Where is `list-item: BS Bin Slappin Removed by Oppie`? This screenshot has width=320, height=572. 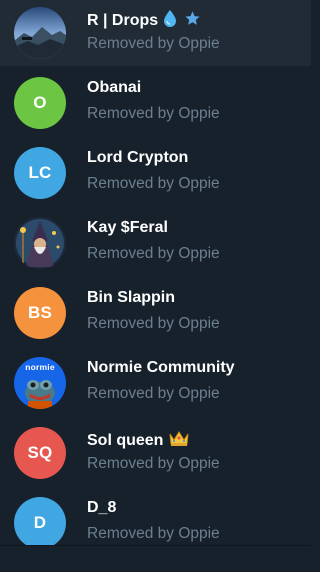
list-item: BS Bin Slappin Removed by Oppie is located at coordinates (155, 311).